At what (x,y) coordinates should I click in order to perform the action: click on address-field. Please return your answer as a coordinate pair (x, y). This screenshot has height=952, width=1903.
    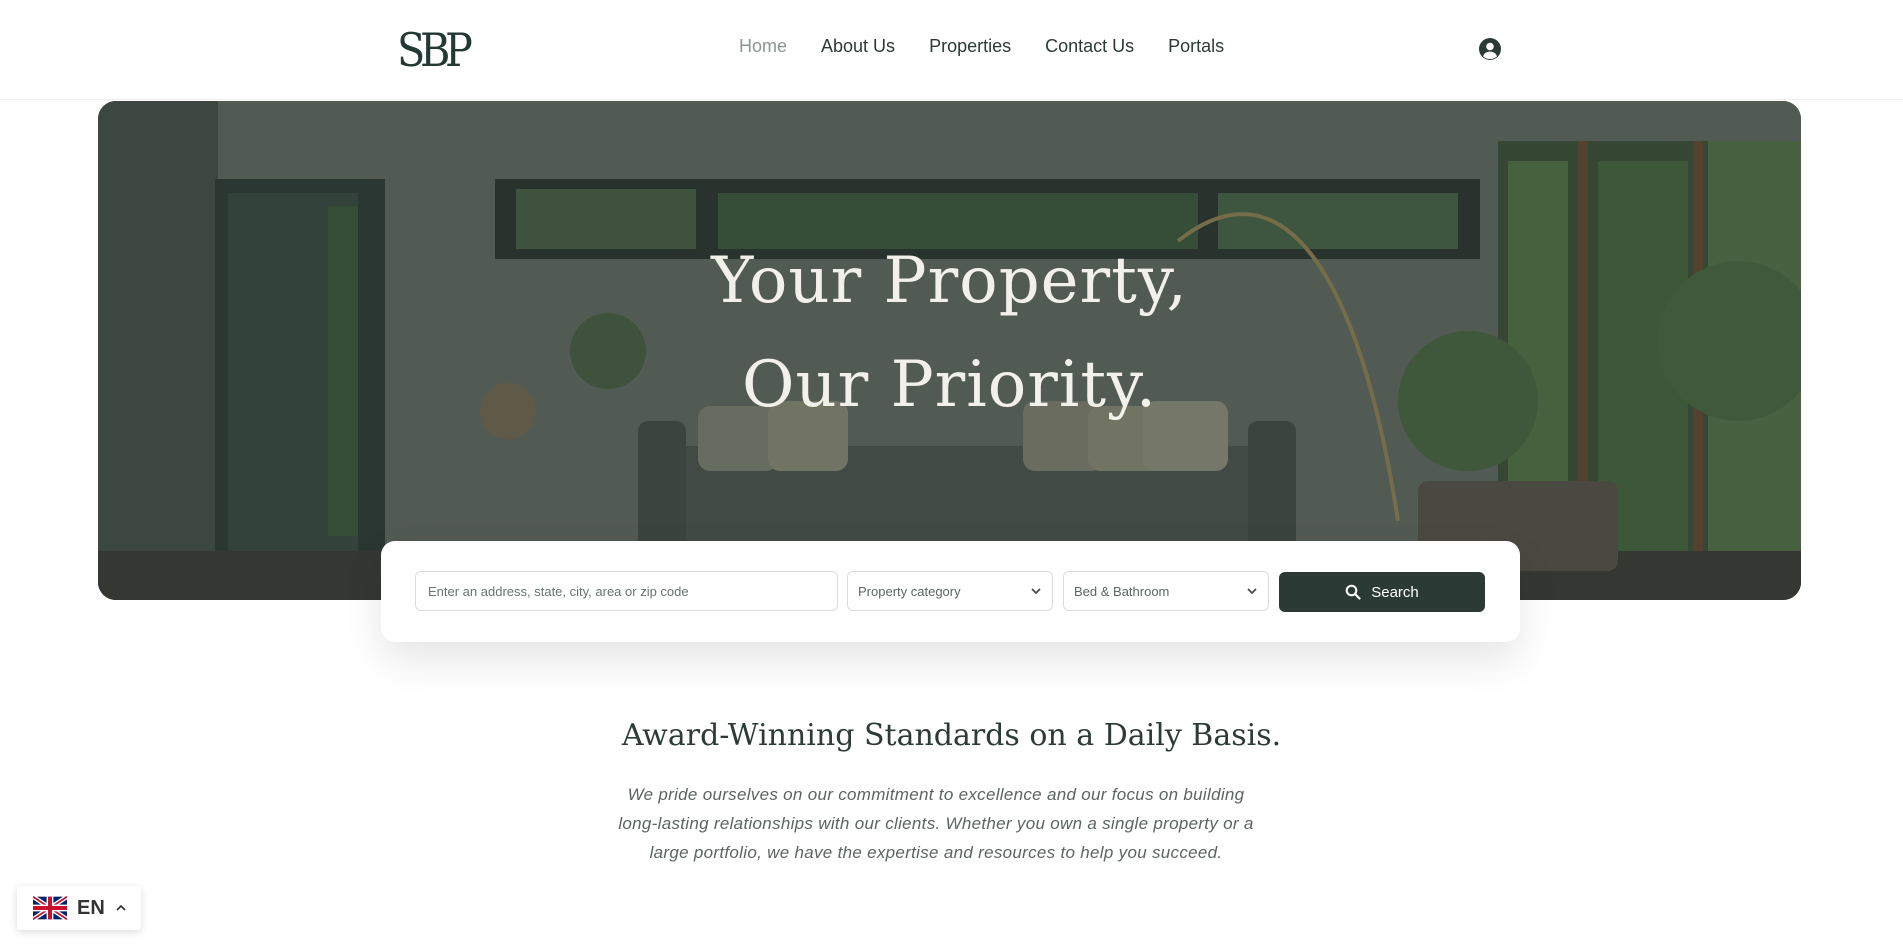
    Looking at the image, I should click on (626, 591).